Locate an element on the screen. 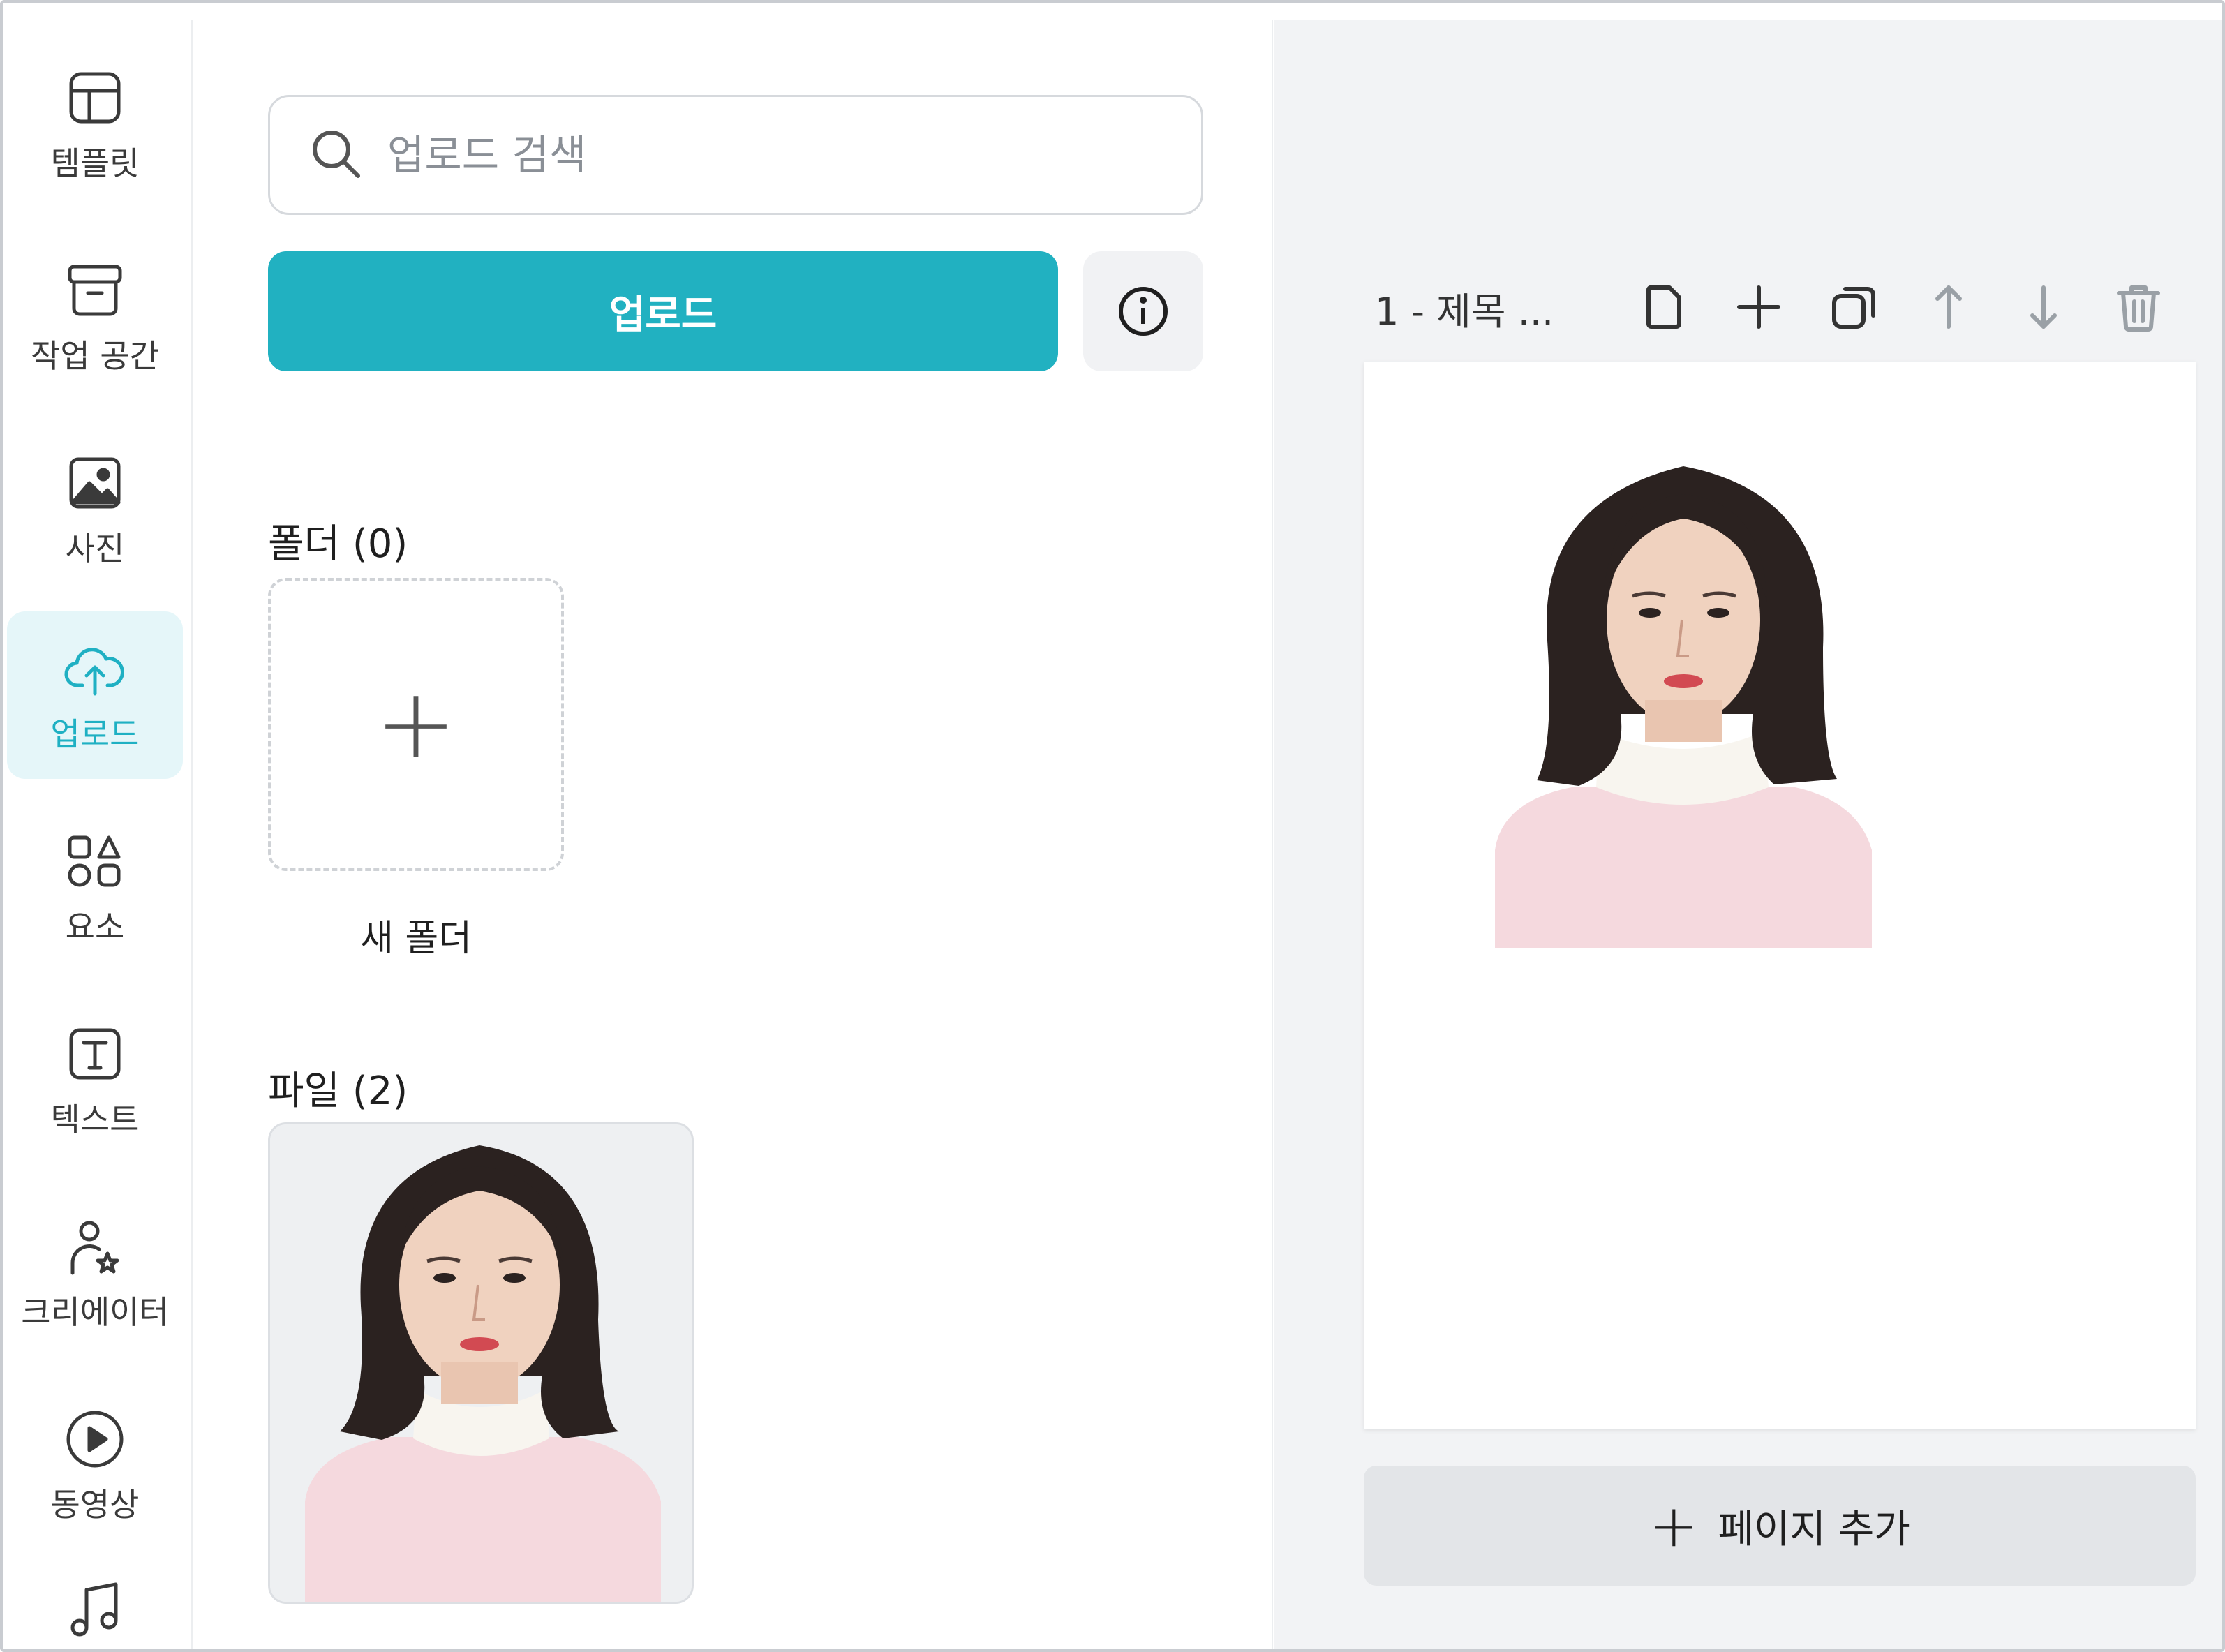 Image resolution: width=2225 pixels, height=1652 pixels. sidebar-item-audio is located at coordinates (95, 1612).